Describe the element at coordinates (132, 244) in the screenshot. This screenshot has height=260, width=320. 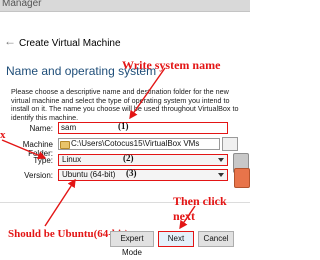
I see `expert-mode-button: Expert Mode` at that location.